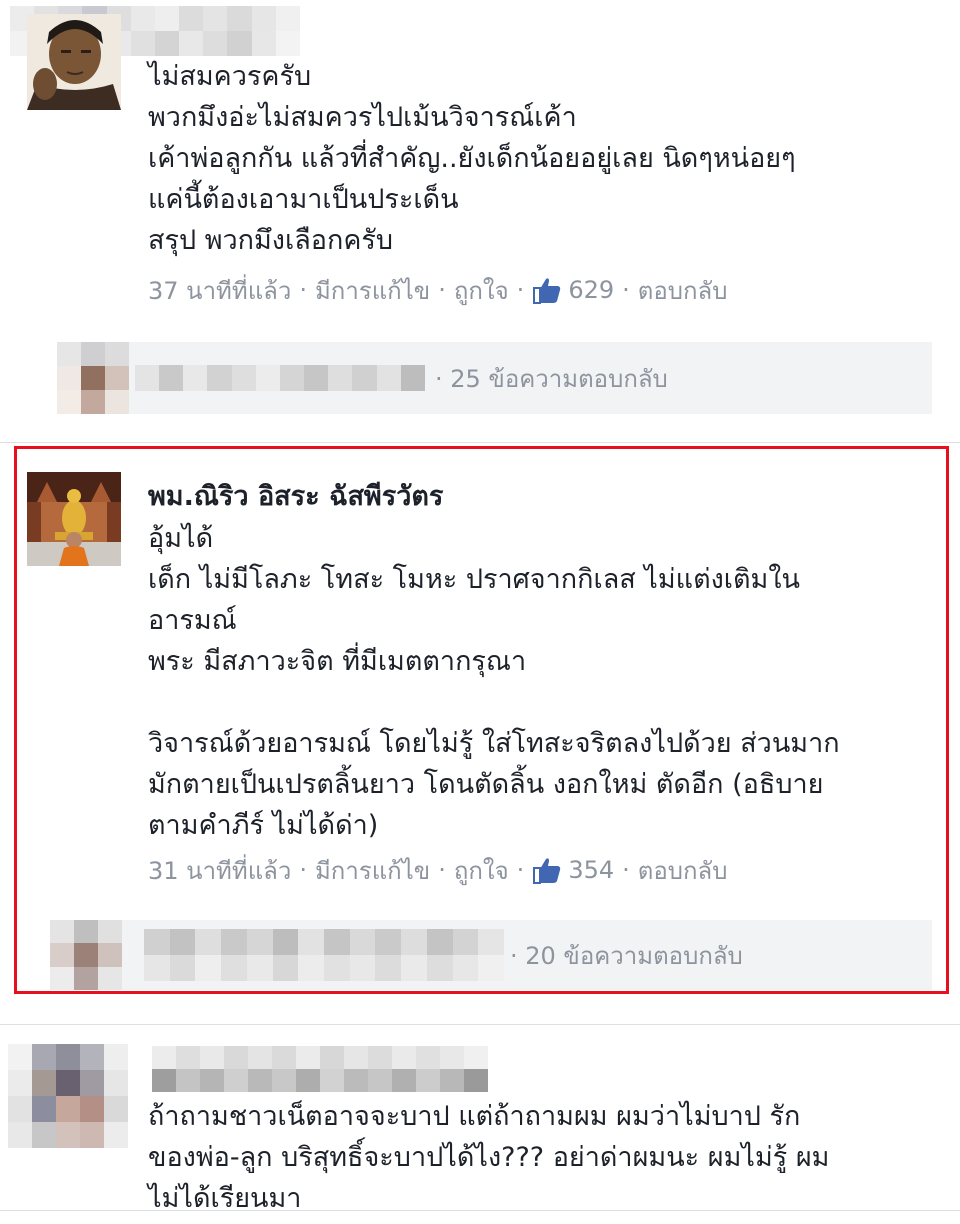  I want to click on replies-bar: · 25 ข้อความตอบกลับ, so click(494, 378).